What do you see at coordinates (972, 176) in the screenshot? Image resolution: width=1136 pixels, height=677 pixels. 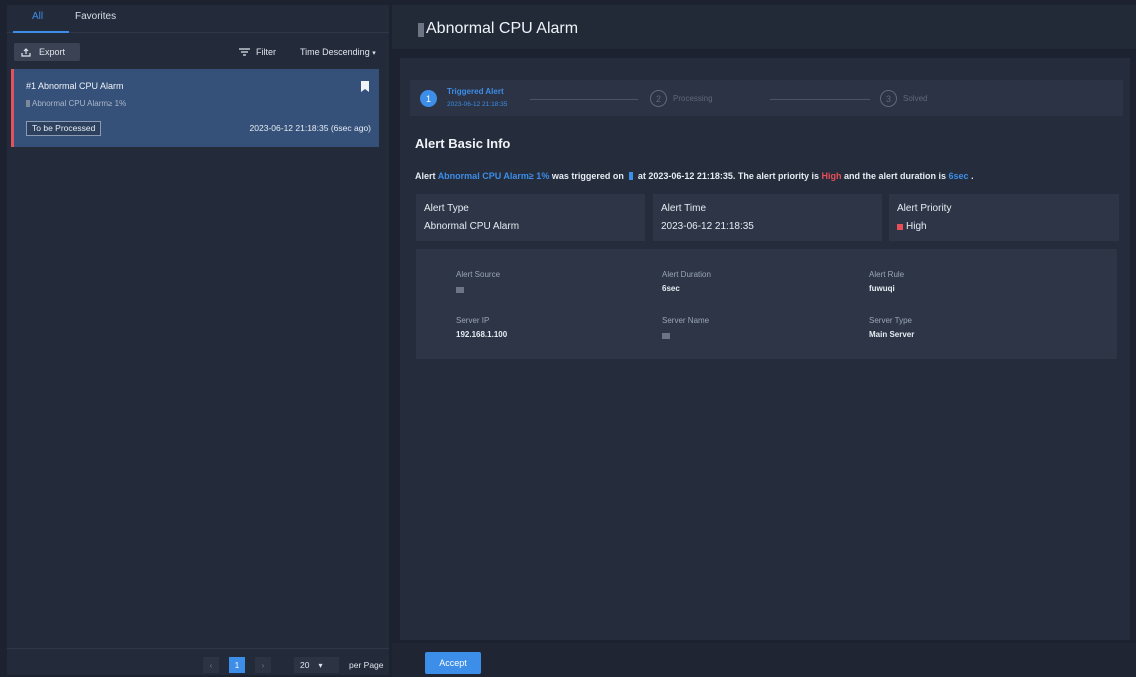 I see `summary-text: .` at bounding box center [972, 176].